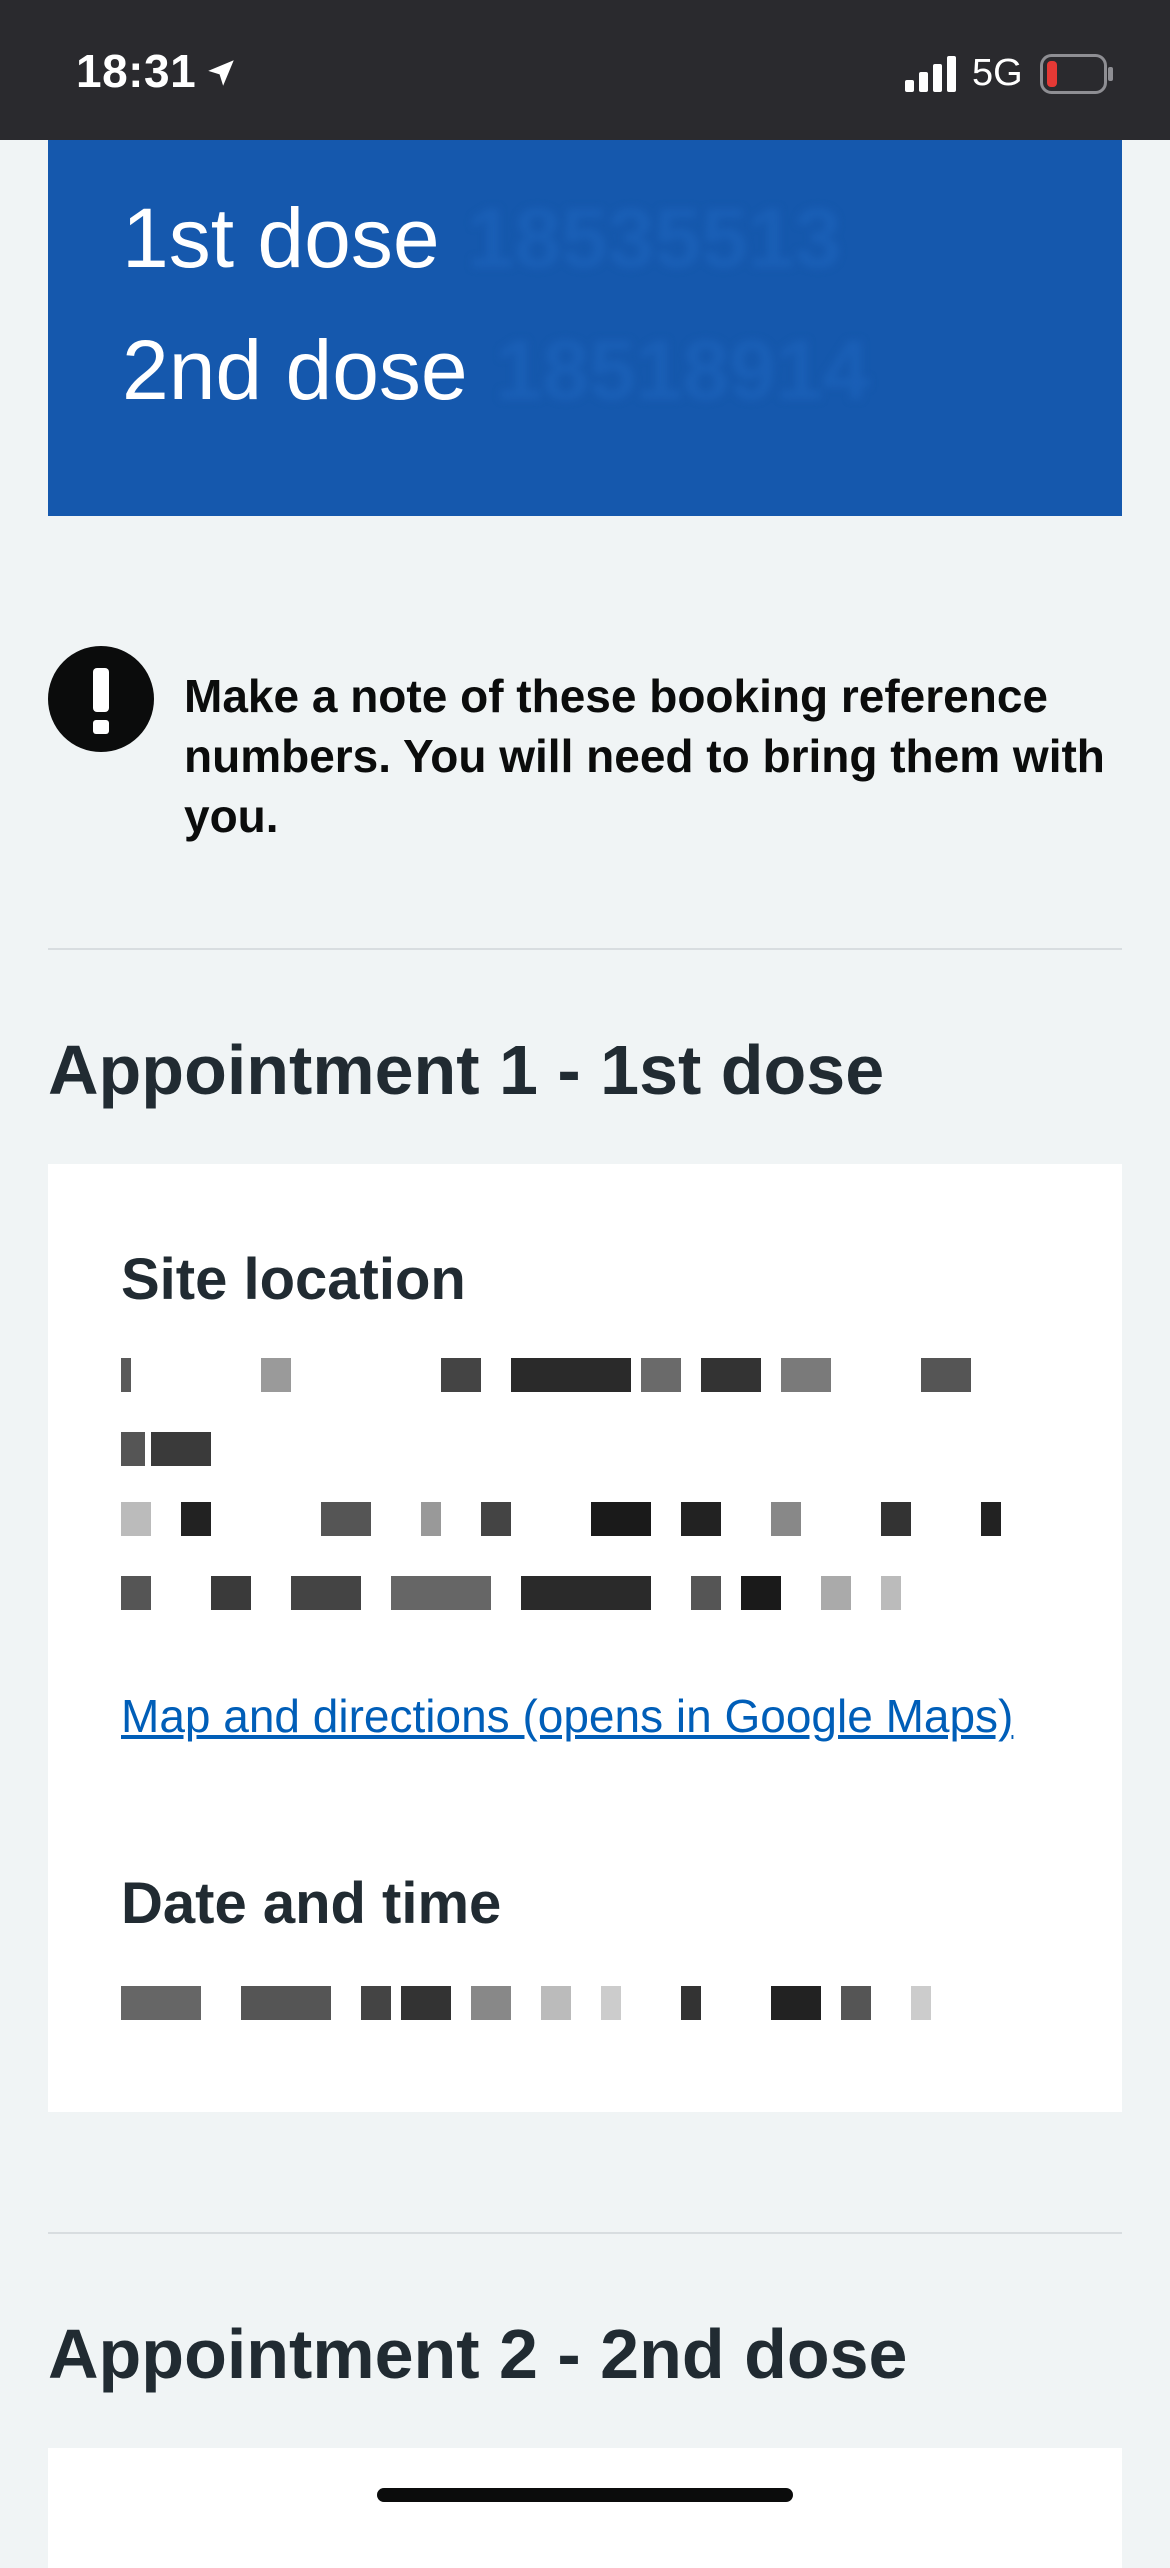 The height and width of the screenshot is (2568, 1170). I want to click on second-dose-label: 2nd dose, so click(295, 370).